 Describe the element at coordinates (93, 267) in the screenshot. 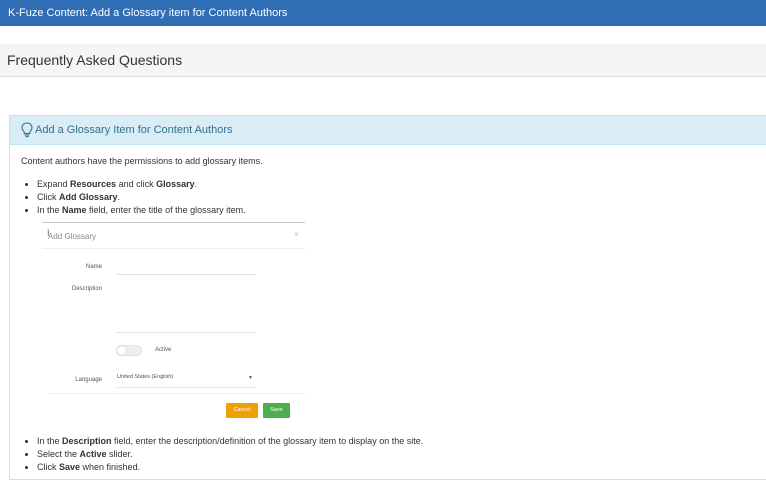

I see `name-label: Name` at that location.